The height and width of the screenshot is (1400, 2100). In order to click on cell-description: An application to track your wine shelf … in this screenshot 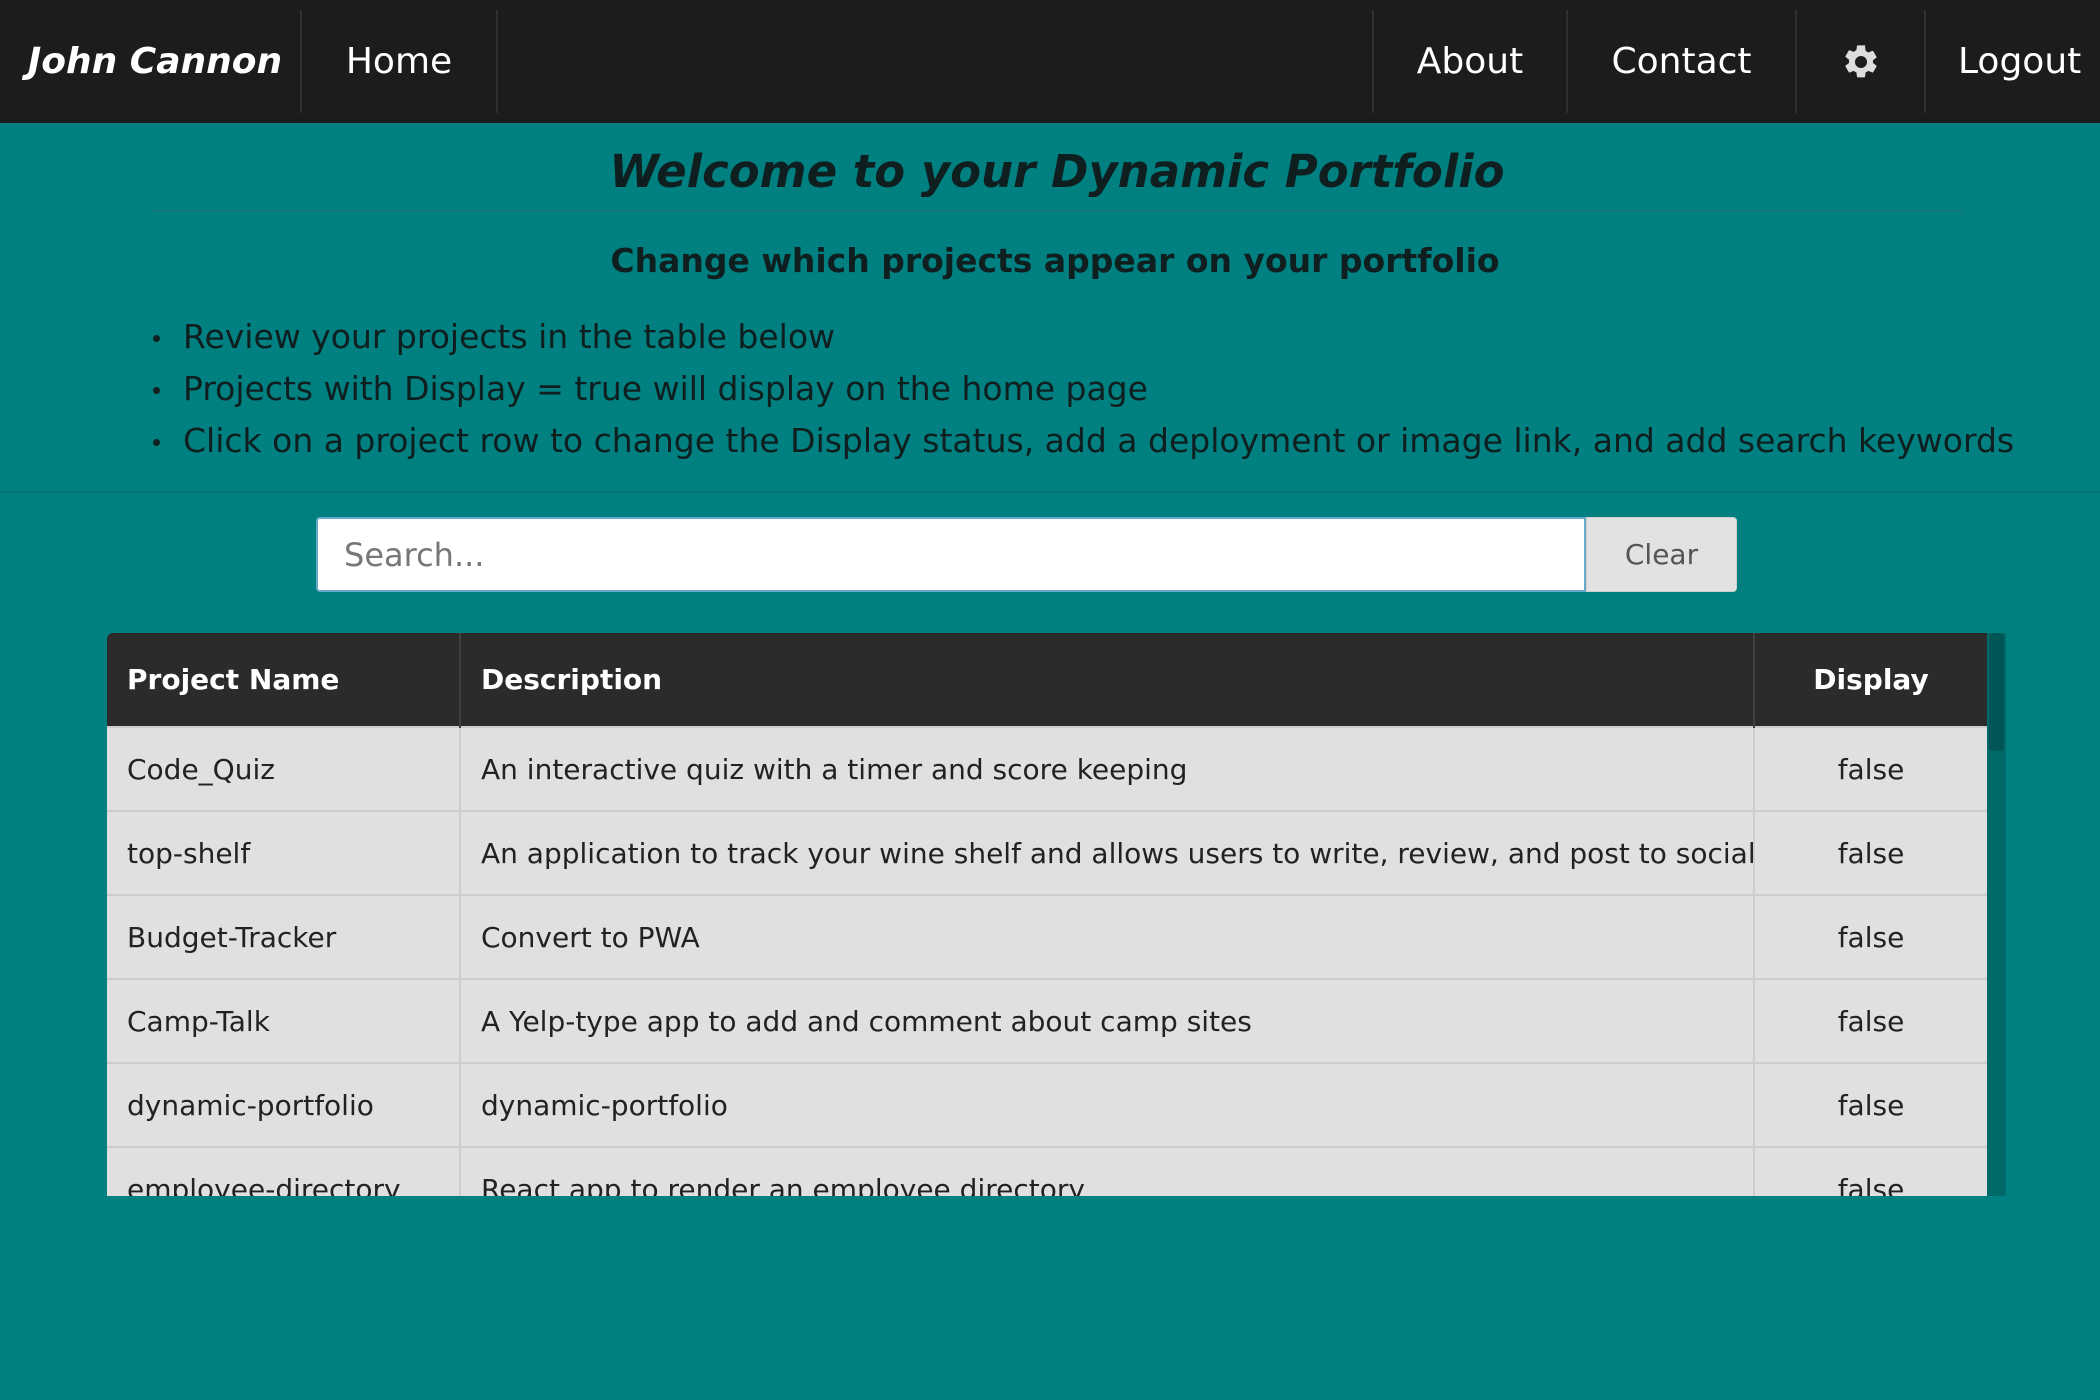, I will do `click(1107, 852)`.